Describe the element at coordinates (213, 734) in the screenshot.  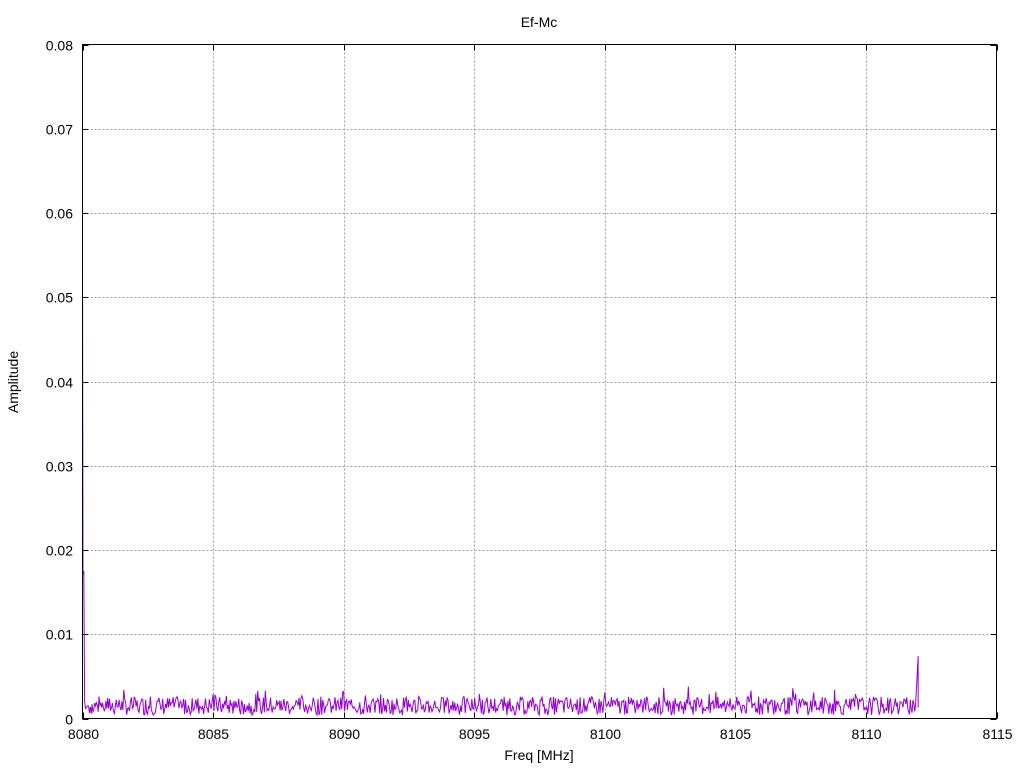
I see `x-tick-label: 8085` at that location.